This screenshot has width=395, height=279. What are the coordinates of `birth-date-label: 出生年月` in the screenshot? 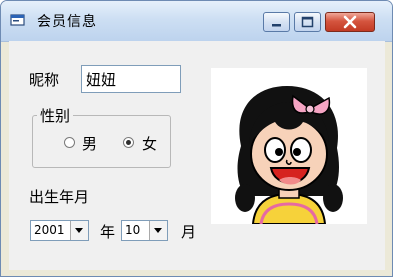 It's located at (59, 197).